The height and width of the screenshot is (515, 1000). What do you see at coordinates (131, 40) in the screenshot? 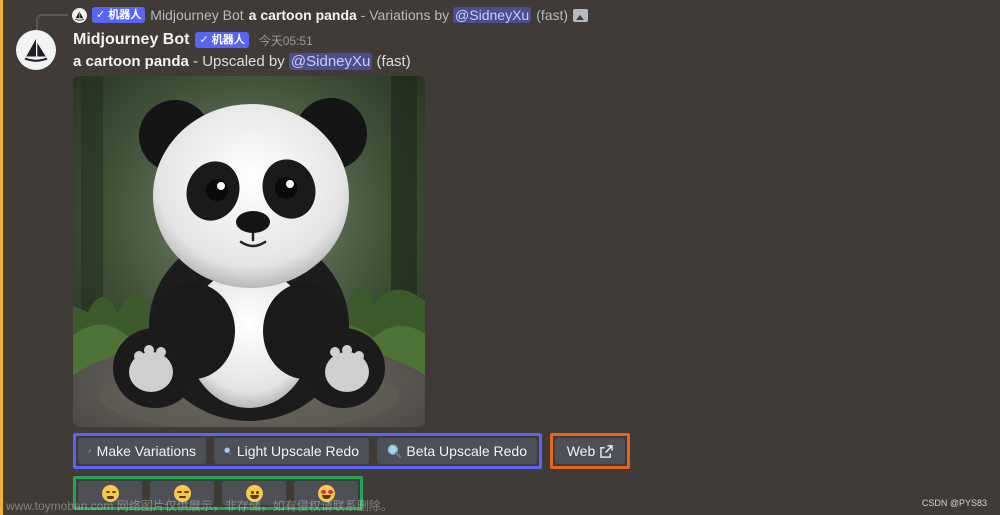
I see `username: Midjourney Bot` at bounding box center [131, 40].